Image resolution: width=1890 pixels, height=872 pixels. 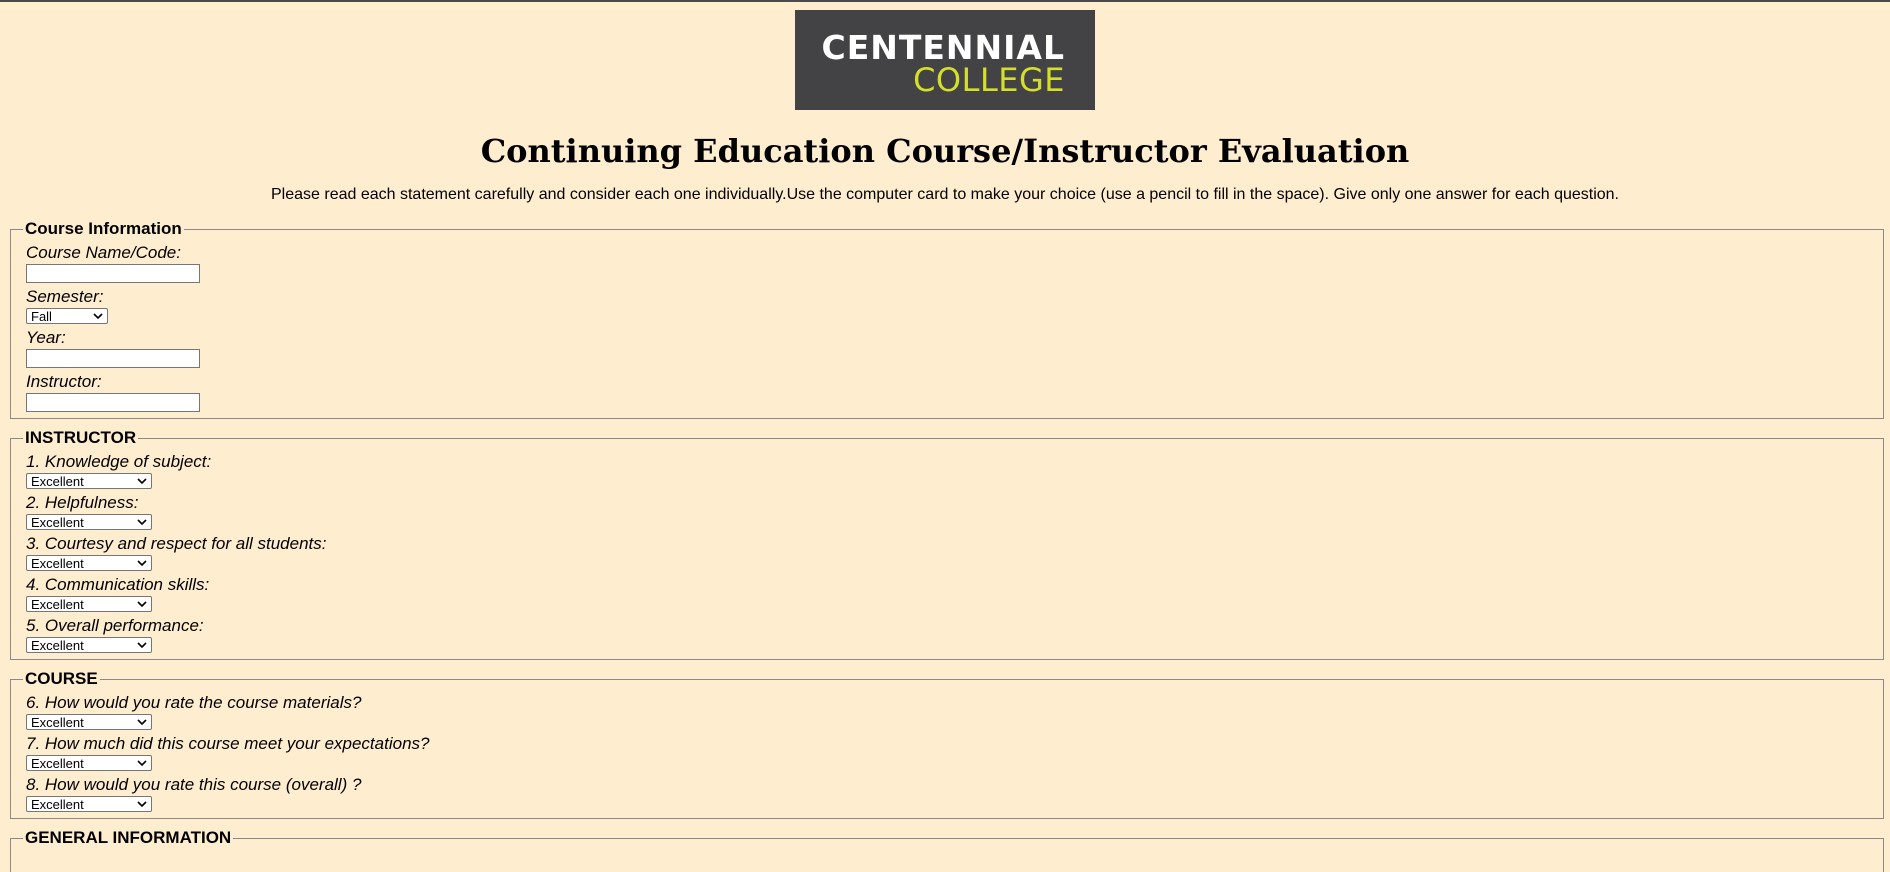 What do you see at coordinates (89, 604) in the screenshot?
I see `communication-rating-select: Excellent` at bounding box center [89, 604].